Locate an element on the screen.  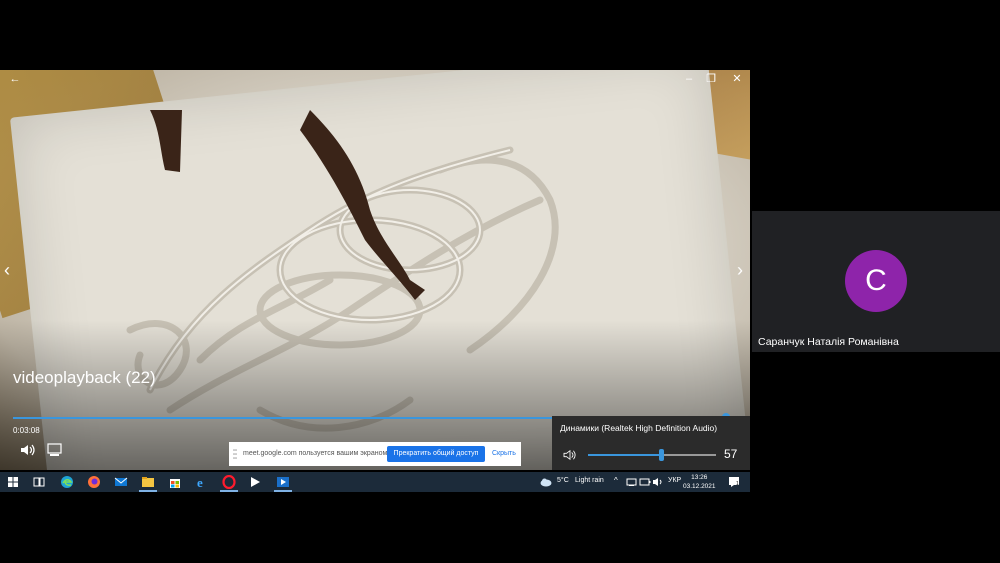
edge-icon is located at coordinates (67, 482).